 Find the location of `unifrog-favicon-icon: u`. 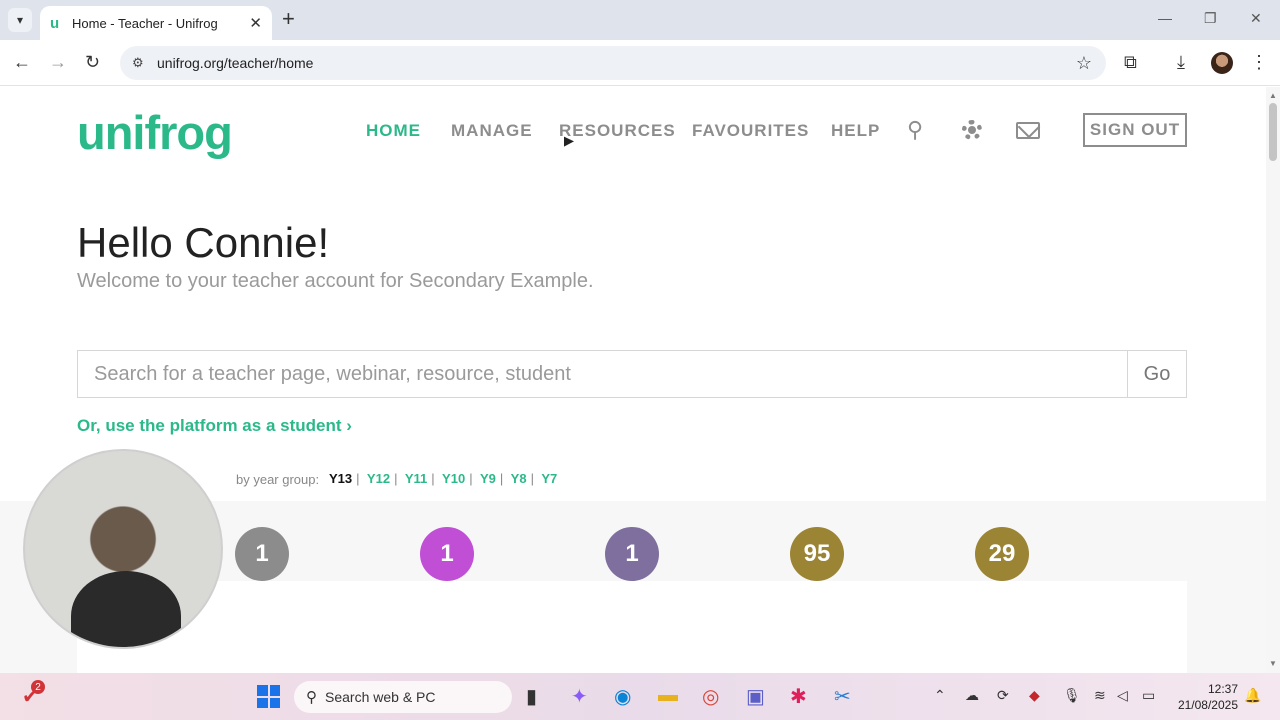

unifrog-favicon-icon: u is located at coordinates (55, 23).